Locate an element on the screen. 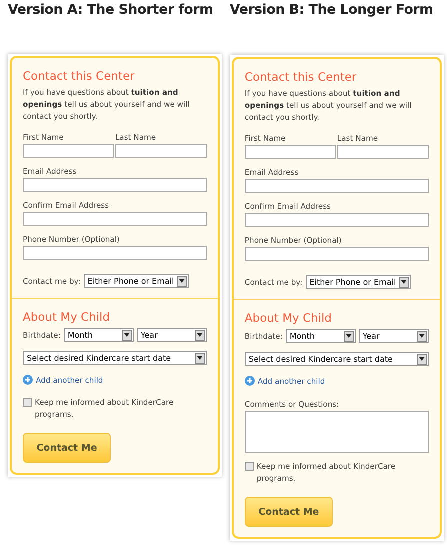  version-heading: Version A: The Shorter form is located at coordinates (111, 11).